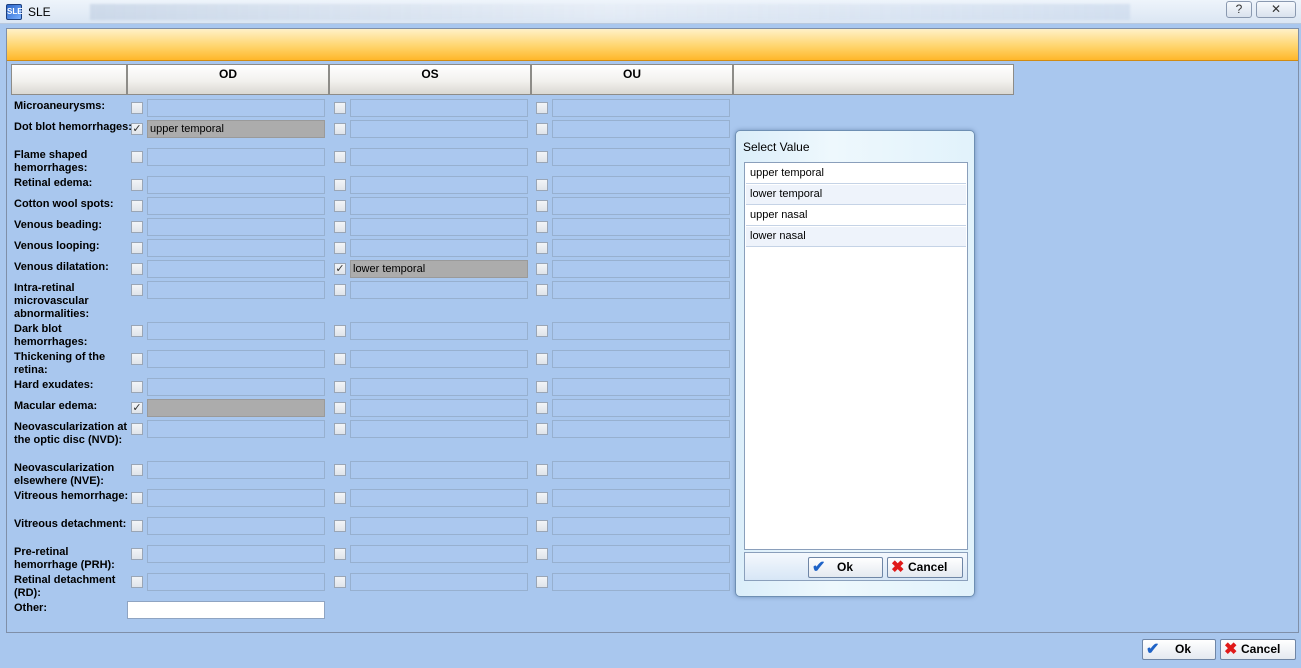  What do you see at coordinates (228, 79) in the screenshot?
I see `column-header-od: OD` at bounding box center [228, 79].